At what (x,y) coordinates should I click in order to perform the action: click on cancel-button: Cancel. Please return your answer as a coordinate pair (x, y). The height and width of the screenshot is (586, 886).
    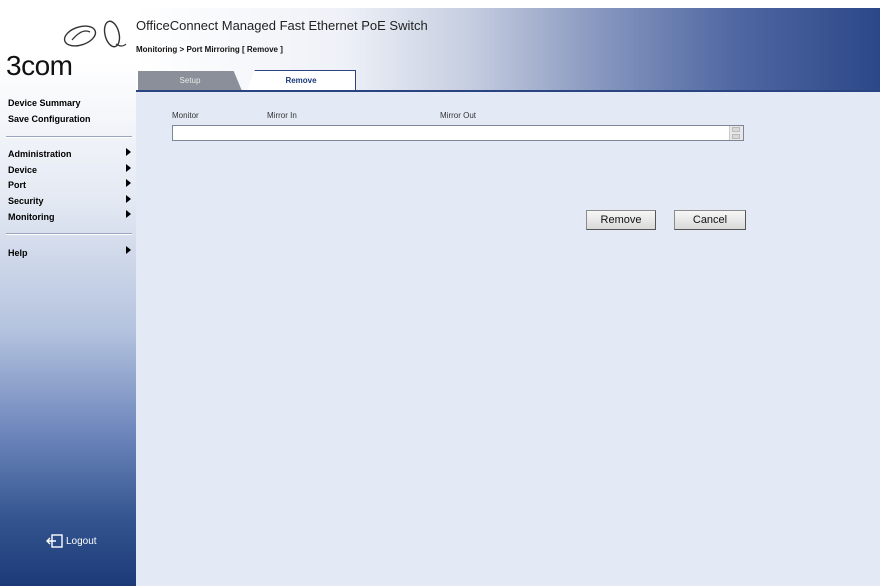
    Looking at the image, I should click on (710, 220).